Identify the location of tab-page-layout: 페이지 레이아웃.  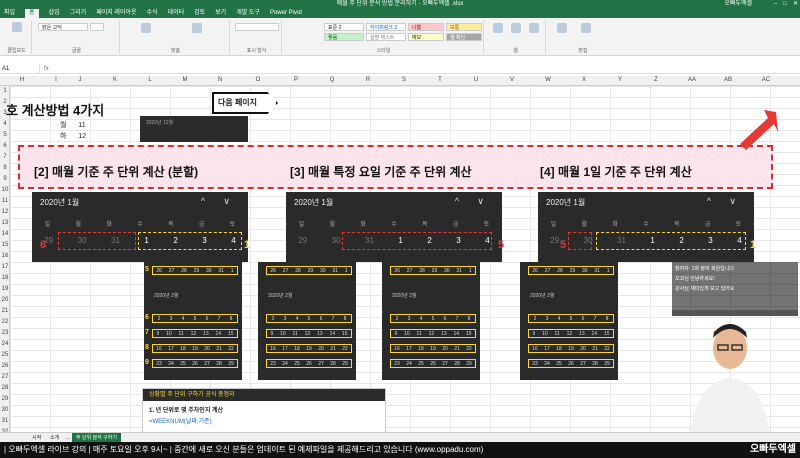
(116, 13).